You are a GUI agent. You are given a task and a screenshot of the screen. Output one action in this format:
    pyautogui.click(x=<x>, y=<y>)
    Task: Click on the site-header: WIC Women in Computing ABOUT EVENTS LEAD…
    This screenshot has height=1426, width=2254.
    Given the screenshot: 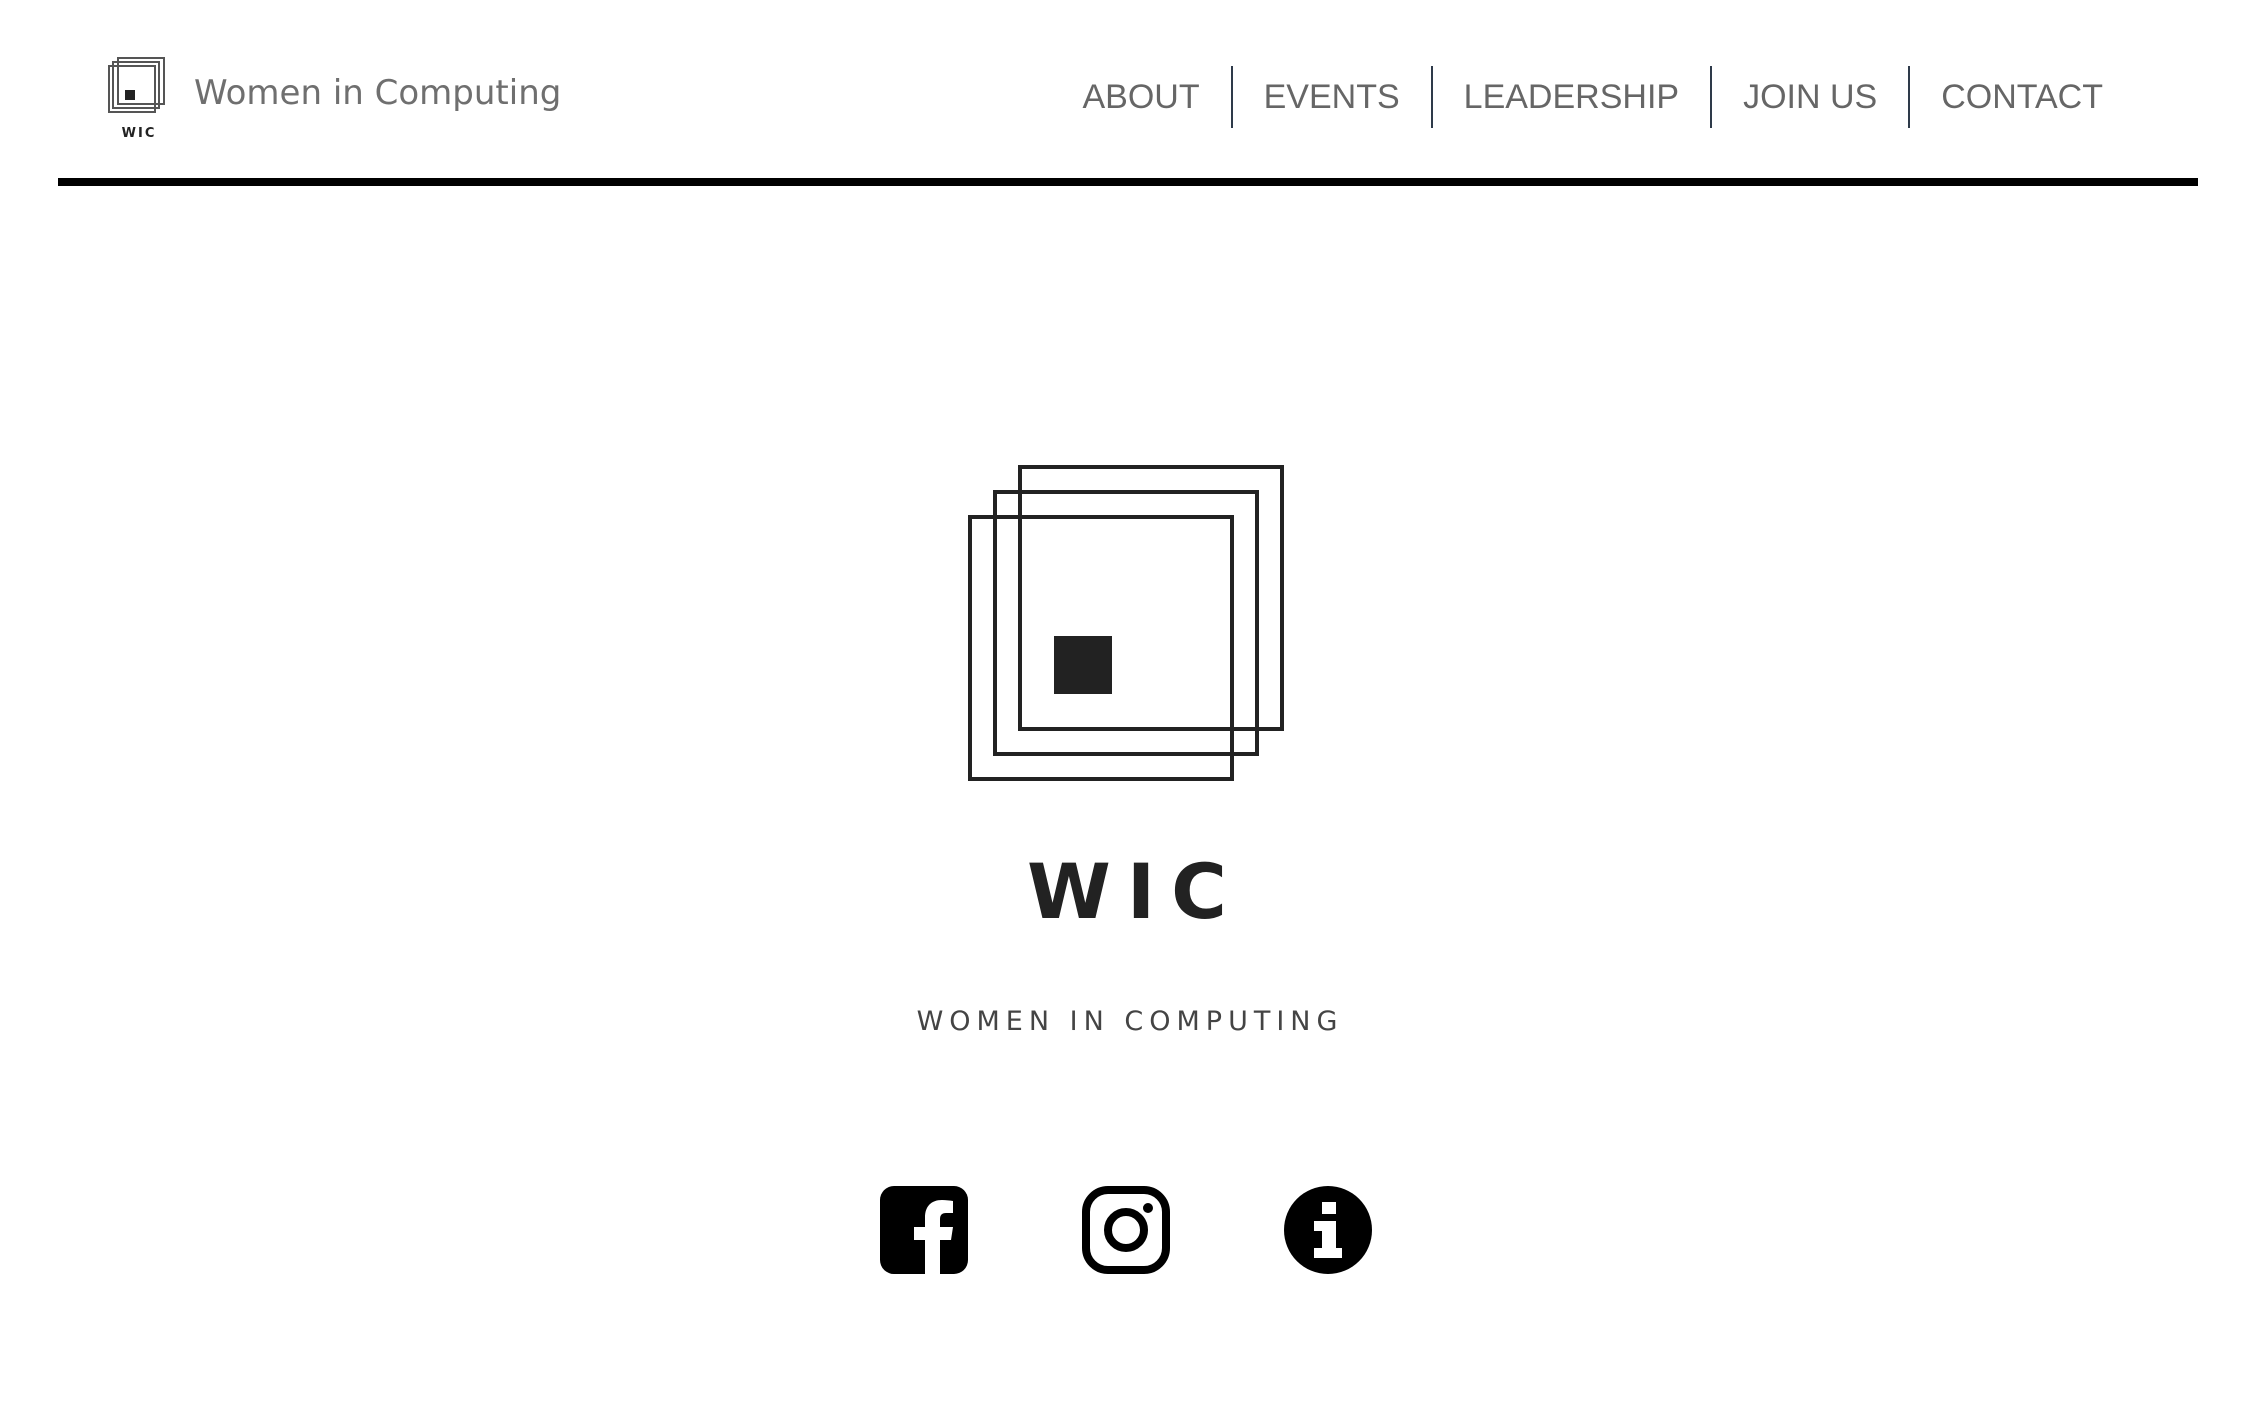 What is the action you would take?
    pyautogui.click(x=1128, y=93)
    